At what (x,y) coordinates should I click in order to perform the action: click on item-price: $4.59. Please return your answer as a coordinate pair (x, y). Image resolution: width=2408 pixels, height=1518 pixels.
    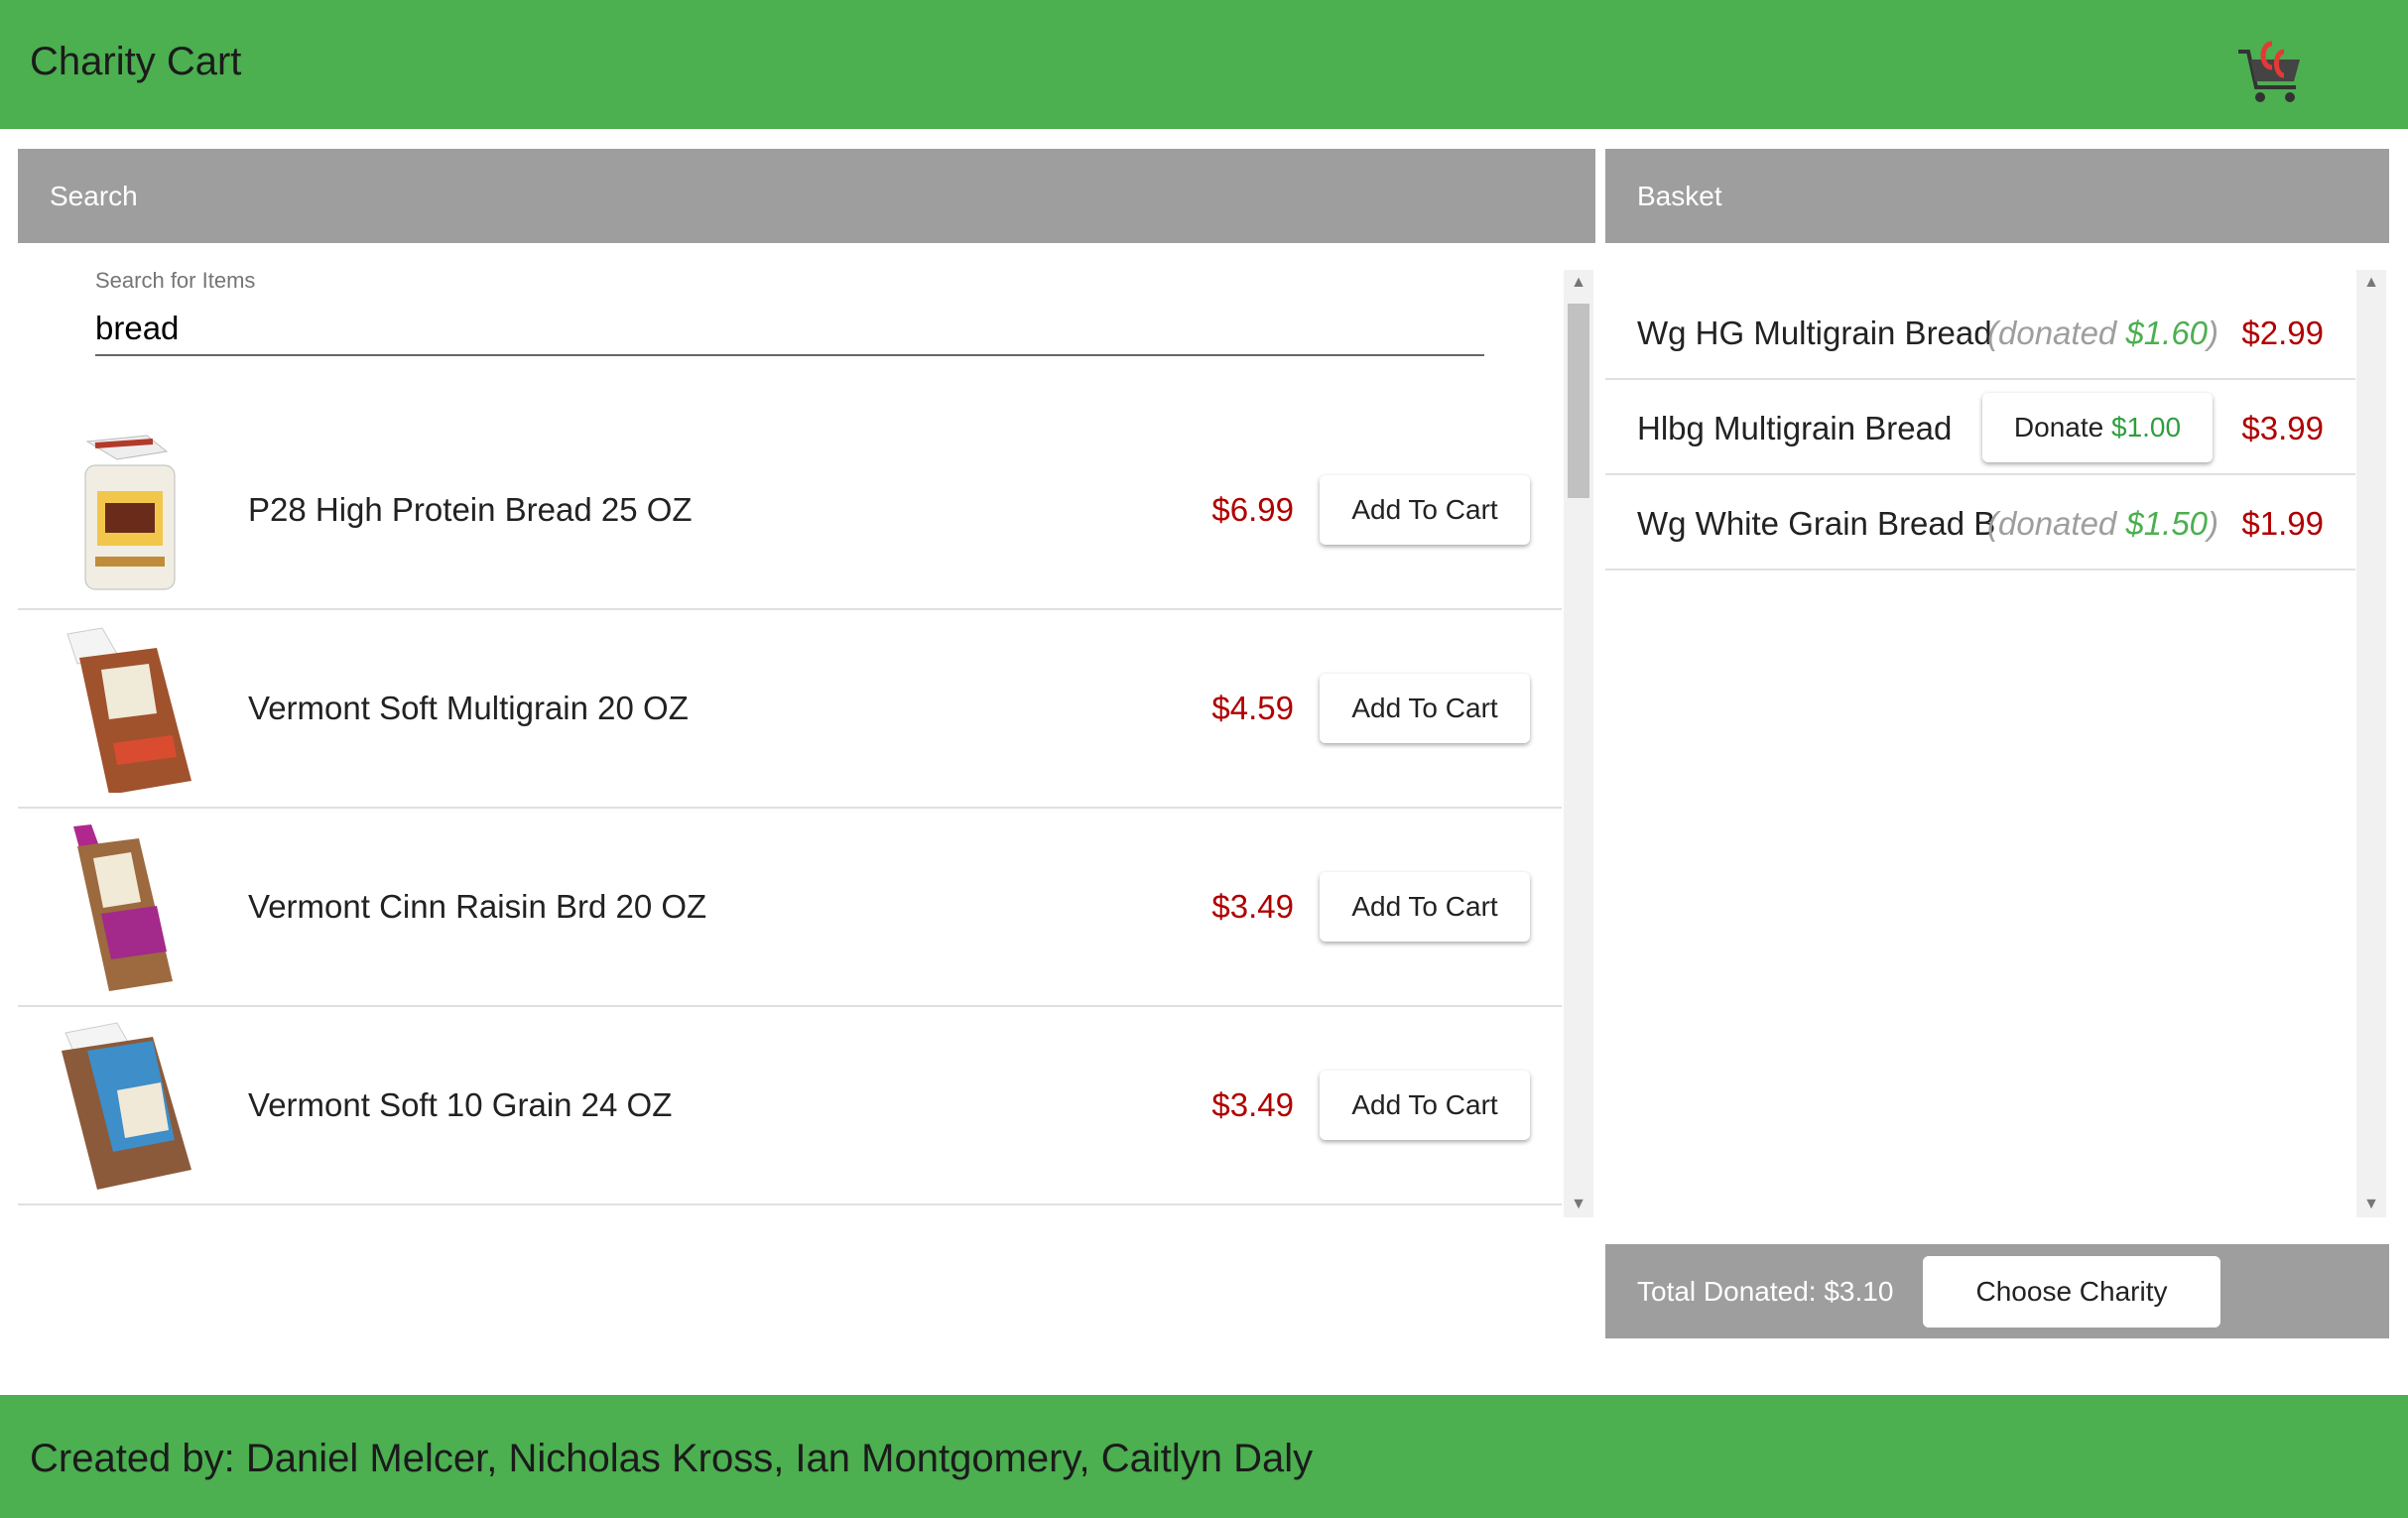
    Looking at the image, I should click on (1252, 708).